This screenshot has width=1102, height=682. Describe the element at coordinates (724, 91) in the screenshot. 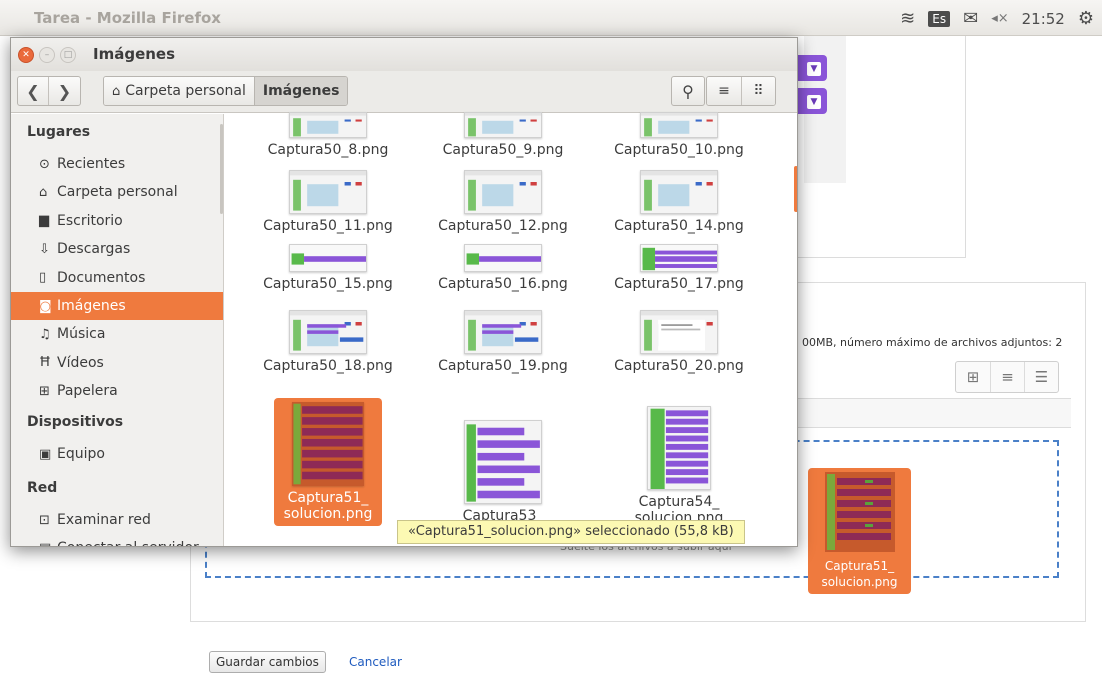

I see `menu-icon: ≡` at that location.